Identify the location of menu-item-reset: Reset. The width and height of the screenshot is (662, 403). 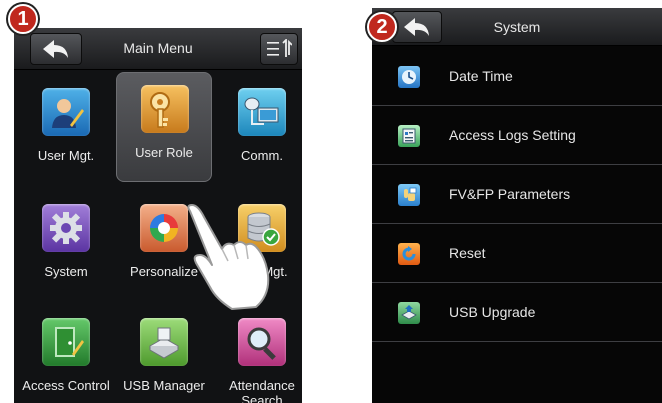
(517, 253).